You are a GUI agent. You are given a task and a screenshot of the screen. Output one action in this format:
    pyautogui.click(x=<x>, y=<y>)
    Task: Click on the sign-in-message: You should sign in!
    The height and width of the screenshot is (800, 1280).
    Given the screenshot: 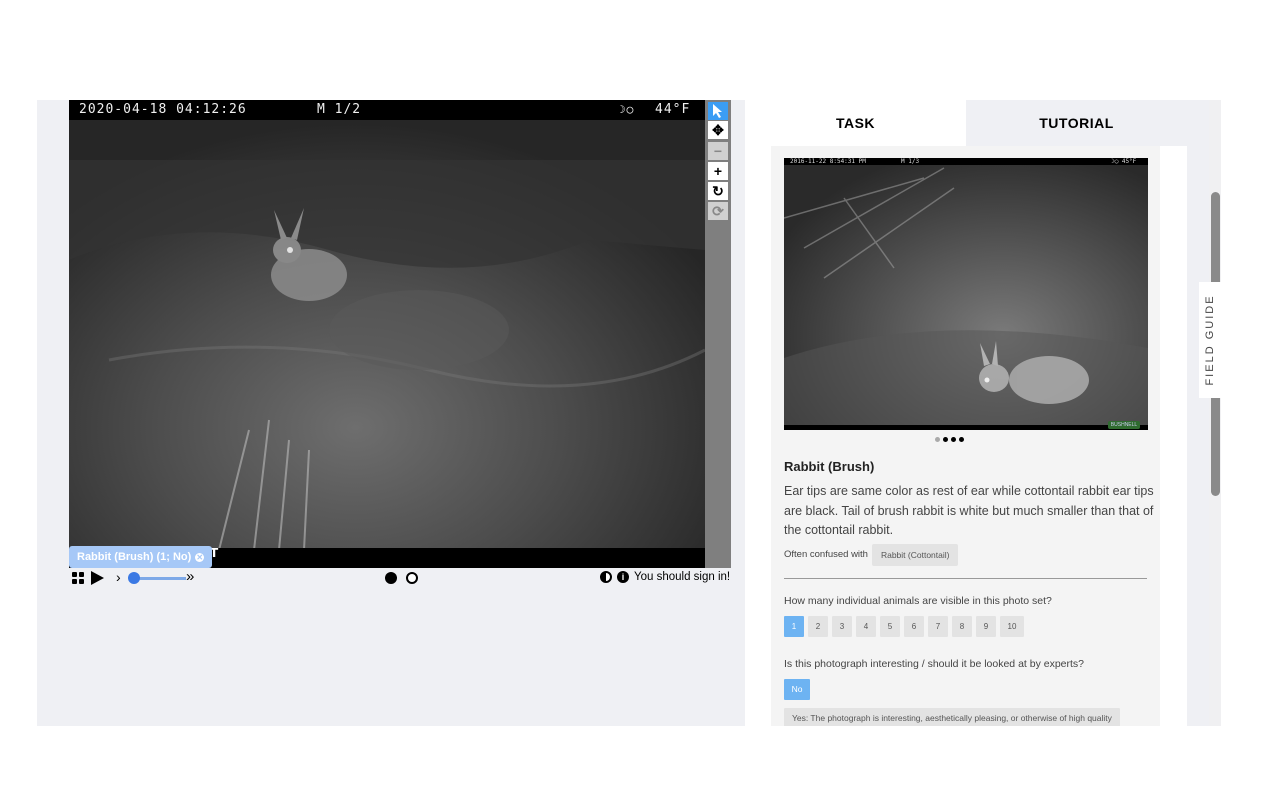 What is the action you would take?
    pyautogui.click(x=682, y=577)
    